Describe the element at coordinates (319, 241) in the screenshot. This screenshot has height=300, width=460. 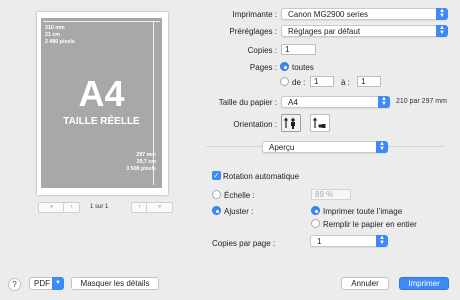
I see `copies-per-page-value: 1` at that location.